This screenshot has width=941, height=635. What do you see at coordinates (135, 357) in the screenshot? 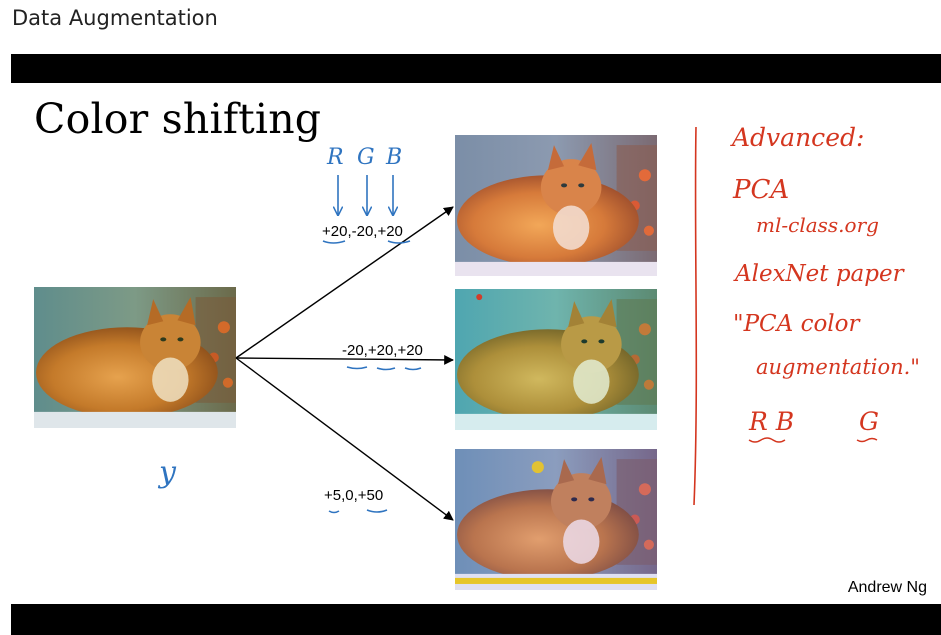
I see `original-cat-photo` at bounding box center [135, 357].